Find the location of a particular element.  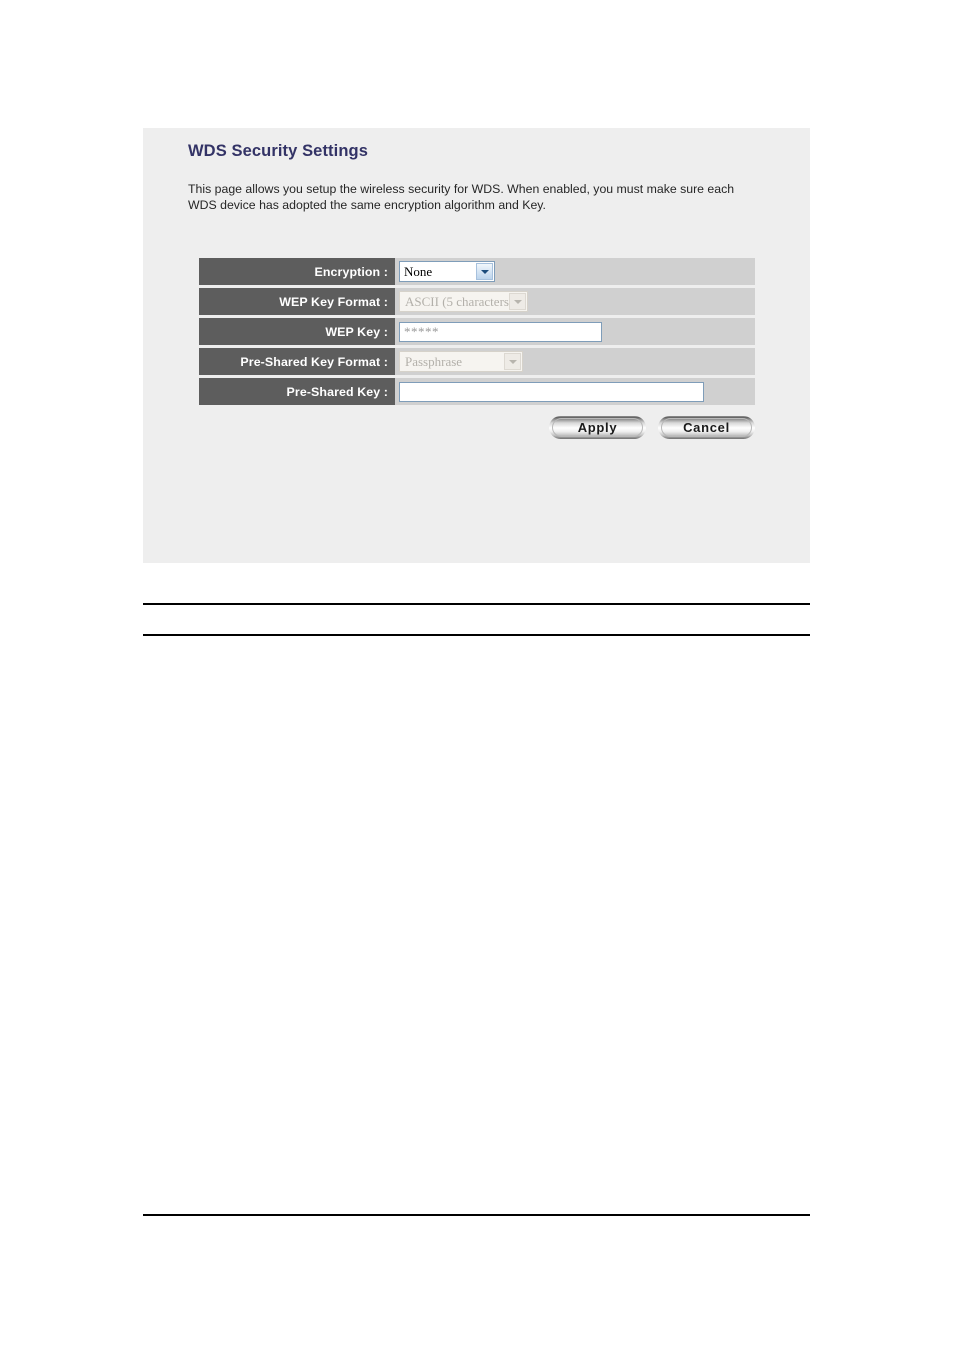

apply-button: Apply is located at coordinates (597, 427).